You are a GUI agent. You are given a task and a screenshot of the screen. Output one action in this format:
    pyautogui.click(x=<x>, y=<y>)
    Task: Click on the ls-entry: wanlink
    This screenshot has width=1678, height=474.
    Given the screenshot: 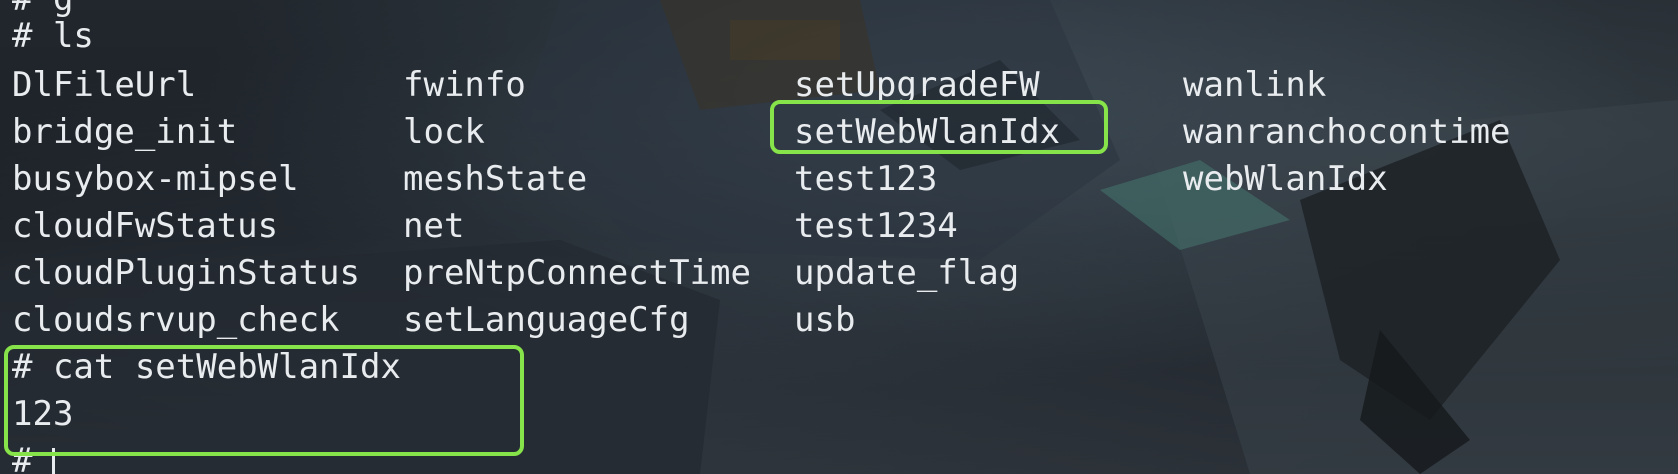 What is the action you would take?
    pyautogui.click(x=1255, y=85)
    